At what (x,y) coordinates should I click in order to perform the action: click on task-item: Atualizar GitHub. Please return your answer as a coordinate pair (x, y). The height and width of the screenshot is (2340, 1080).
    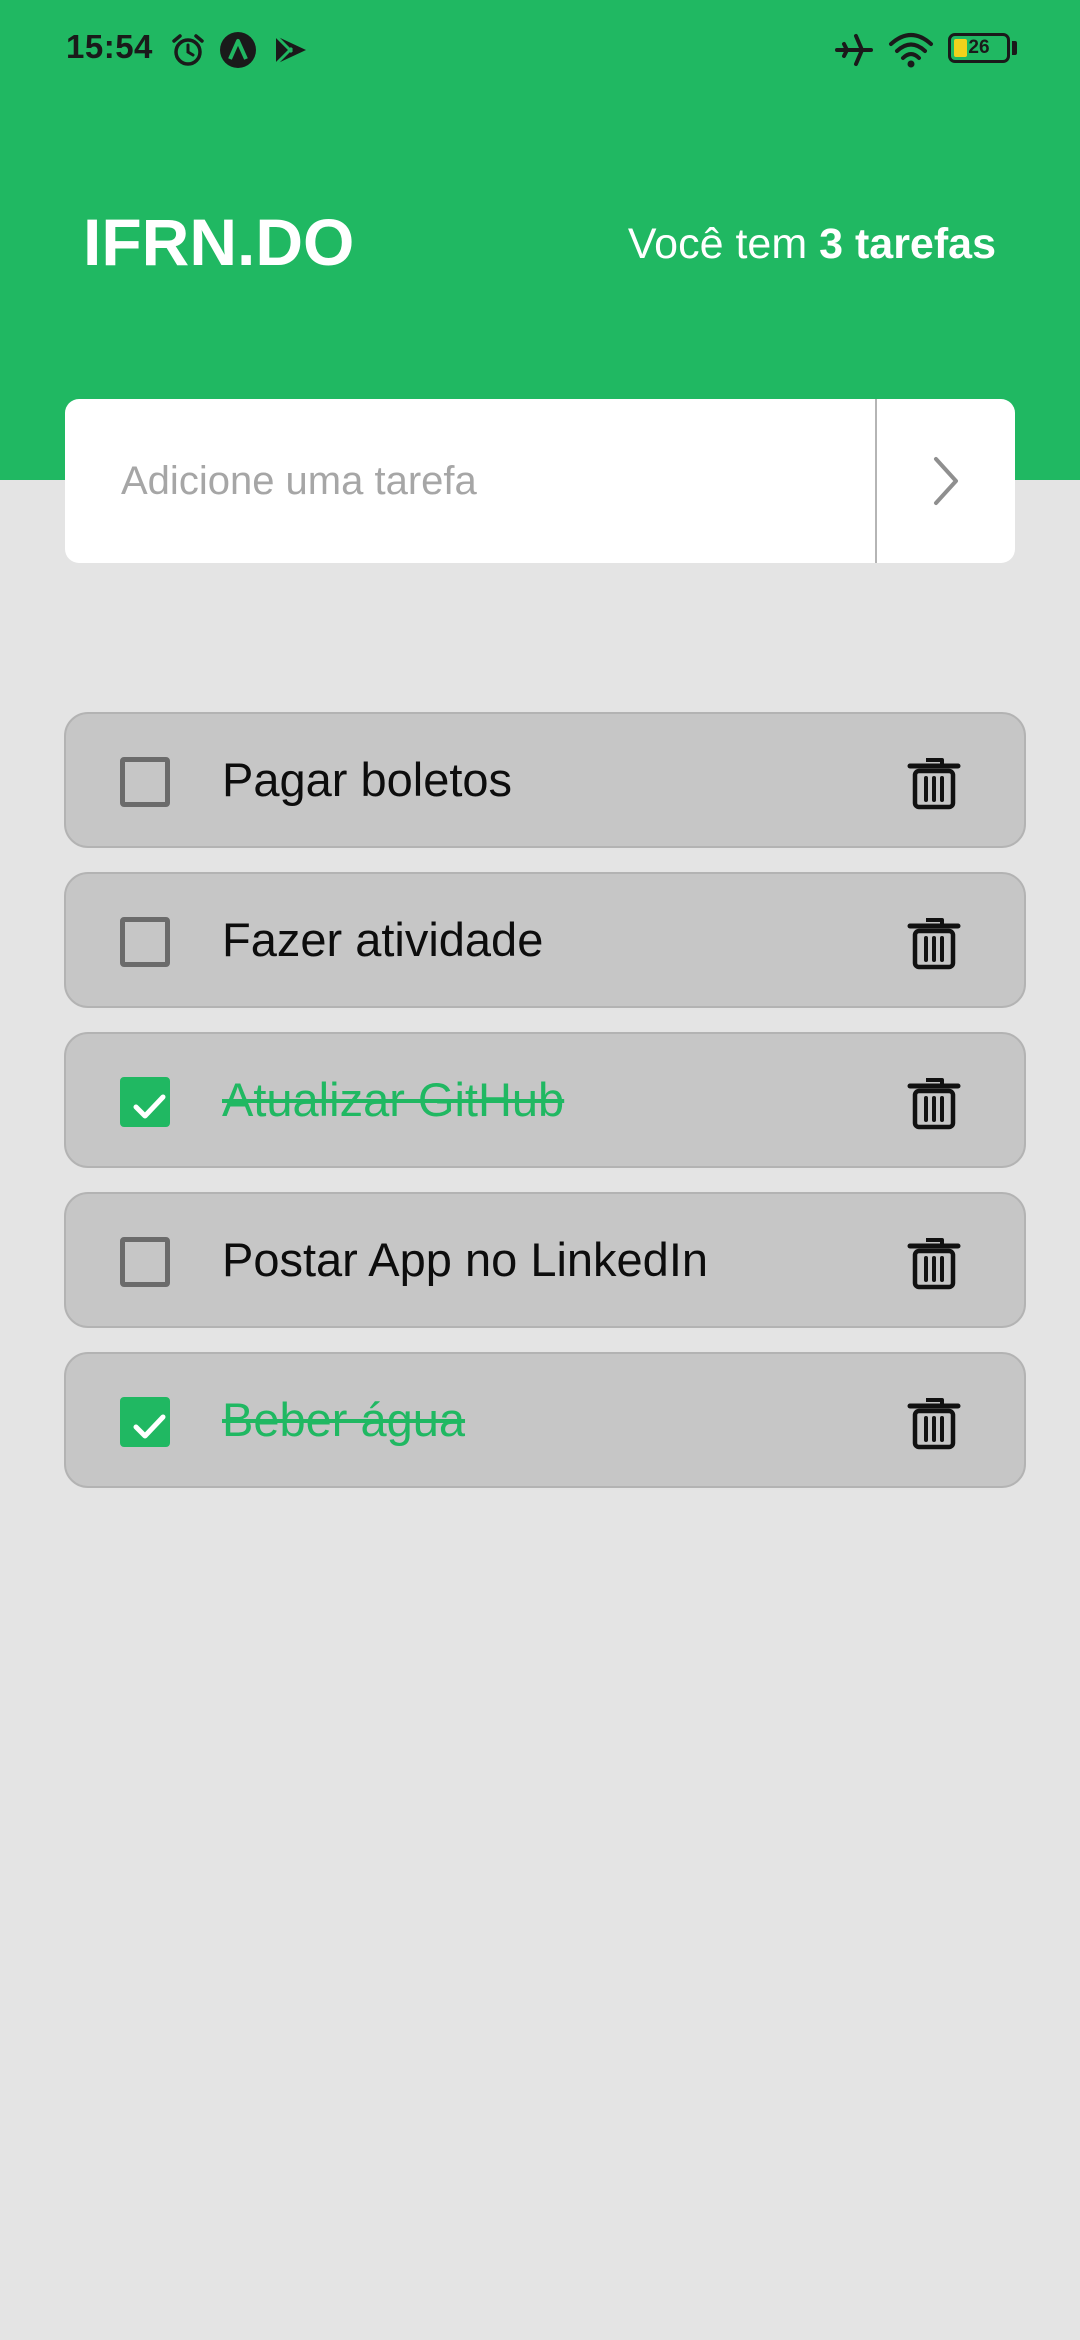
    Looking at the image, I should click on (545, 1100).